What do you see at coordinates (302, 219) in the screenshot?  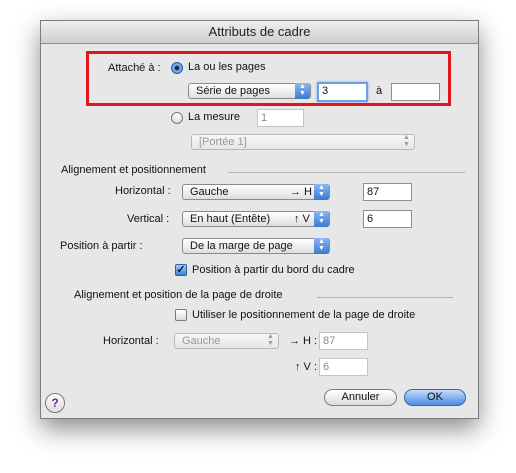 I see `vertical-marker: ↑ V` at bounding box center [302, 219].